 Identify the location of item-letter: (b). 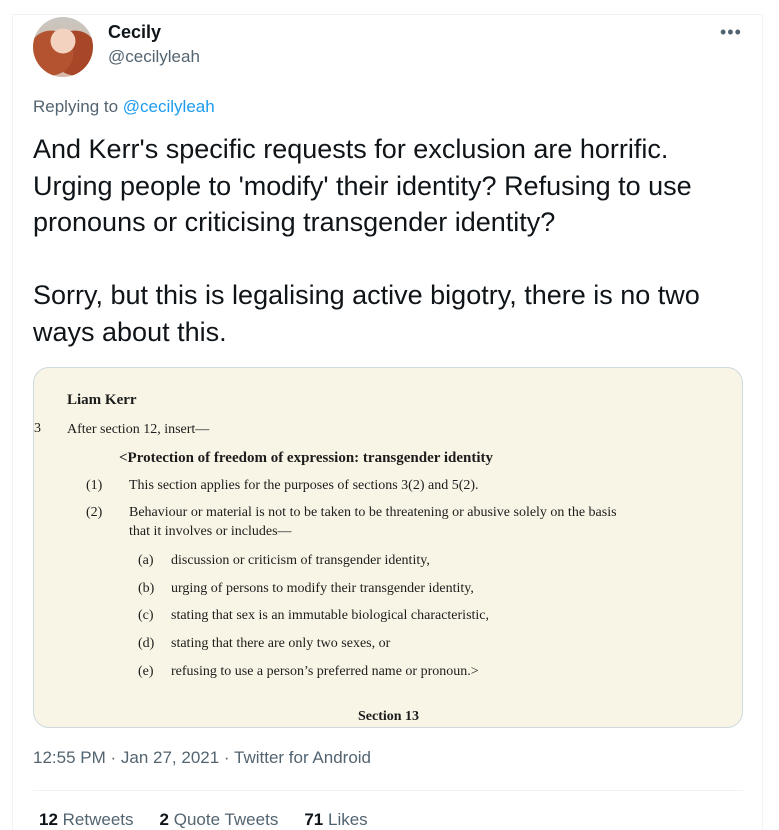
(146, 588).